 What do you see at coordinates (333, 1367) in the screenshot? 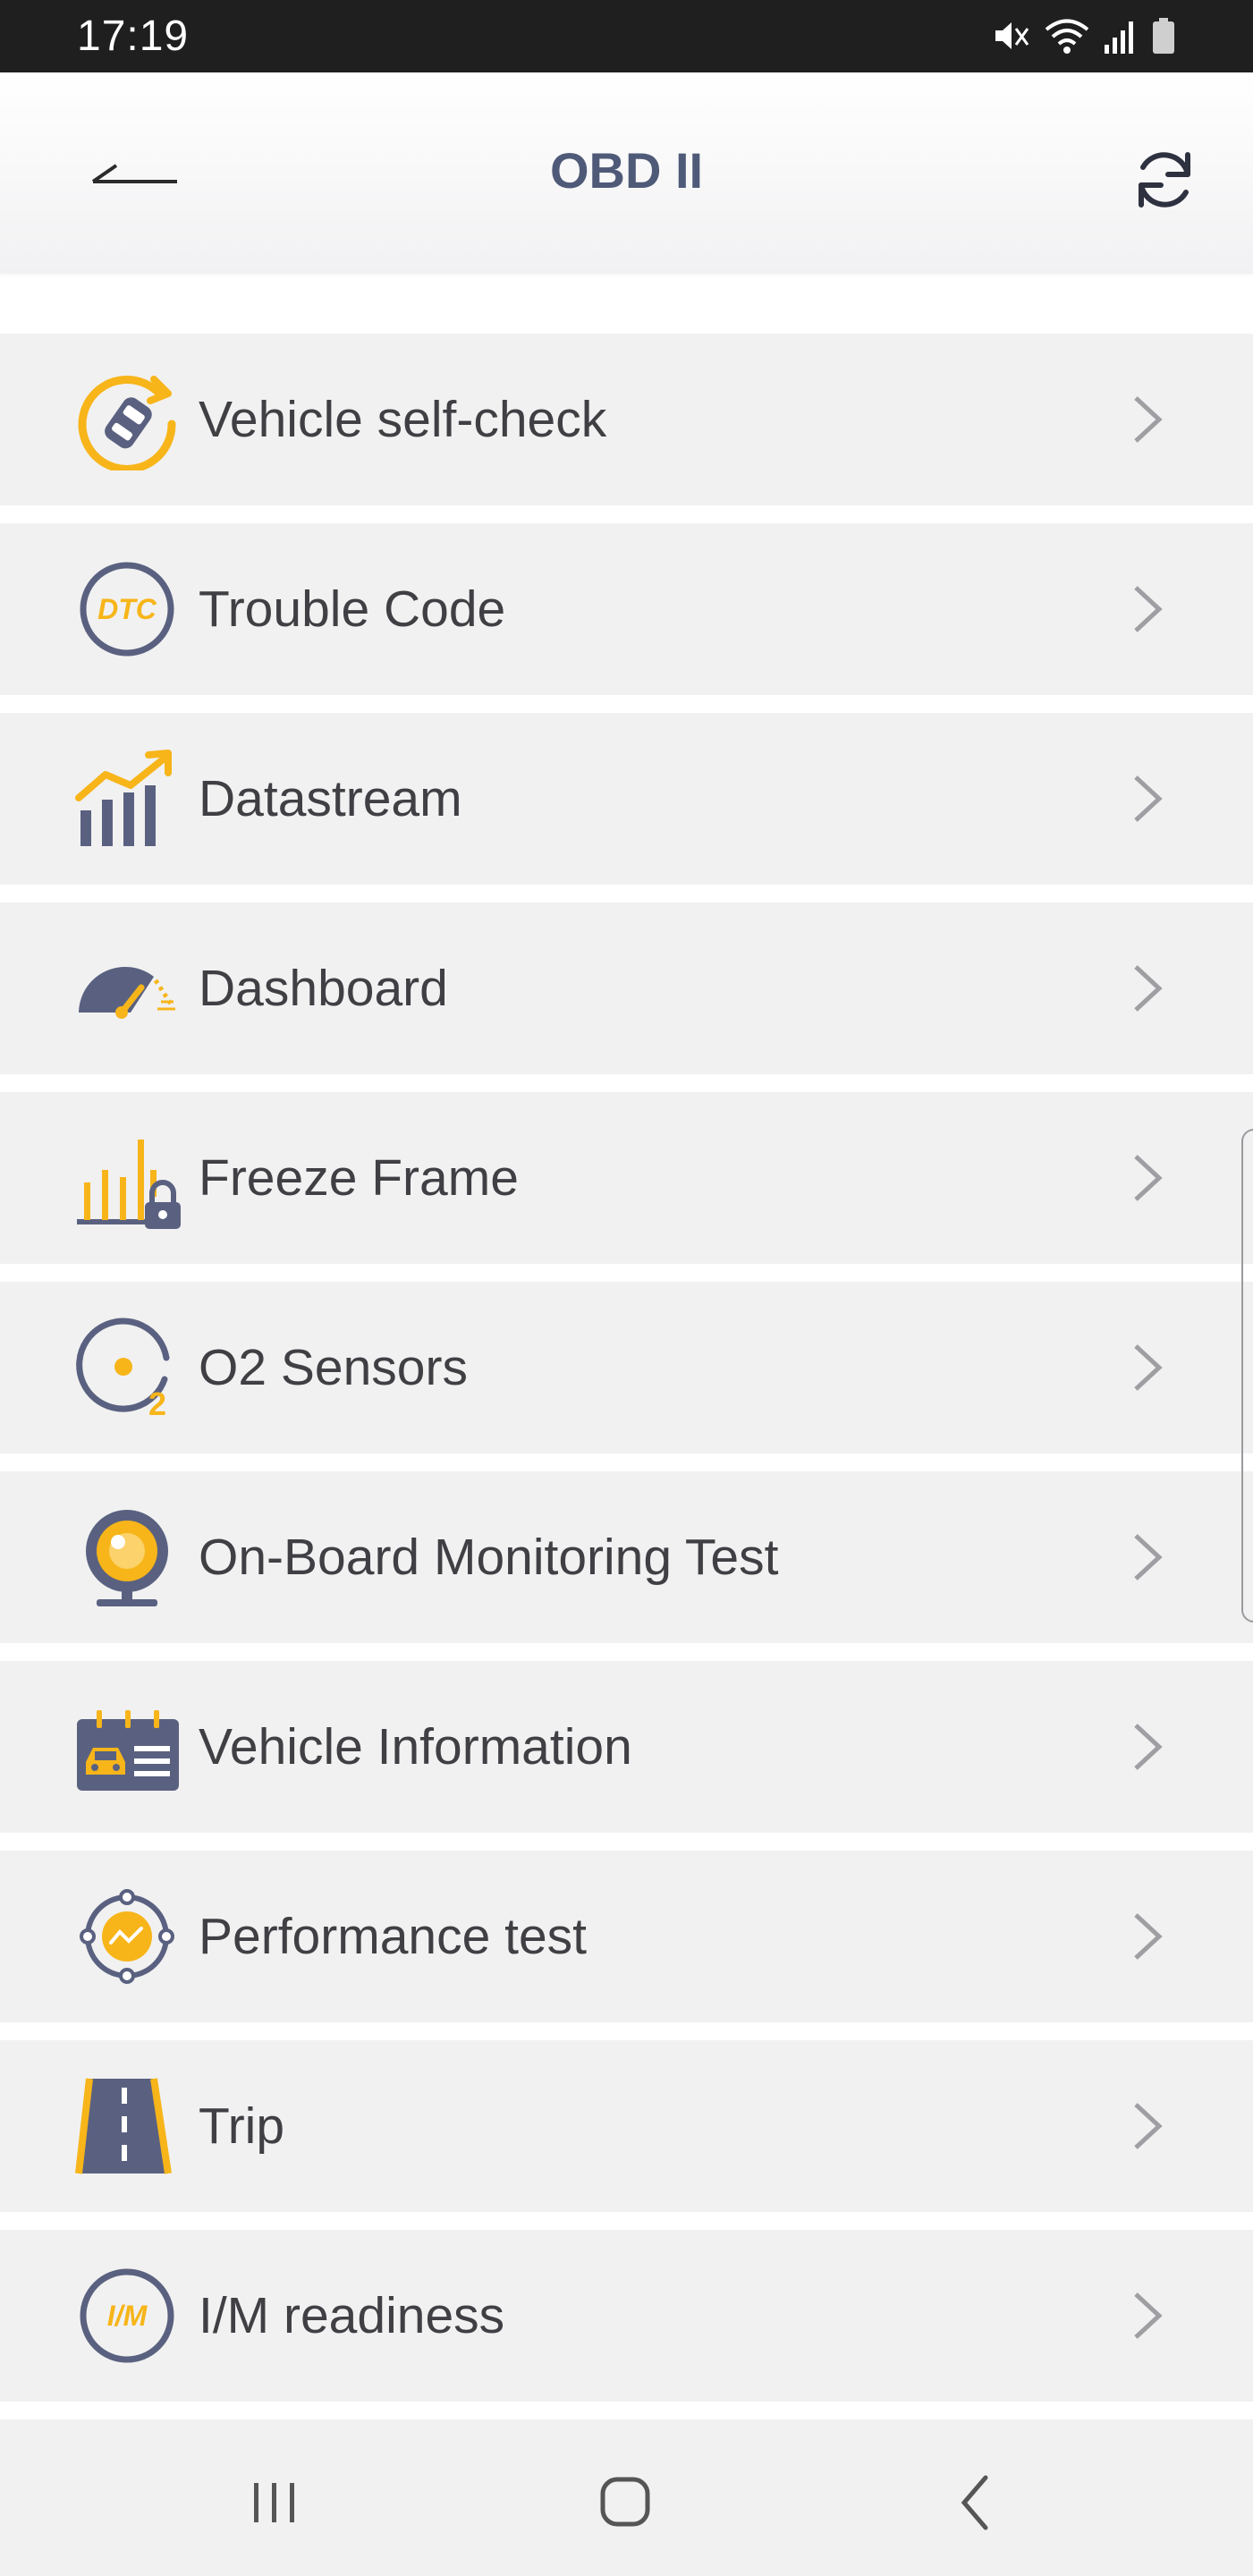
I see `menu-item-label: O2 Sensors` at bounding box center [333, 1367].